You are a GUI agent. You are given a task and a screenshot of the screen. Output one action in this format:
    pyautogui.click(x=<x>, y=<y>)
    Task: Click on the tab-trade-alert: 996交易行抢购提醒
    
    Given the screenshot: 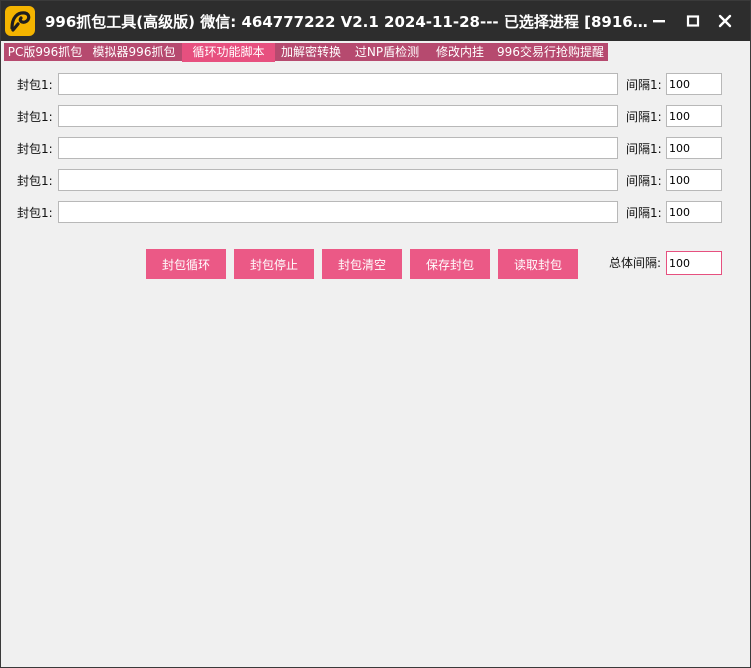 What is the action you would take?
    pyautogui.click(x=550, y=52)
    